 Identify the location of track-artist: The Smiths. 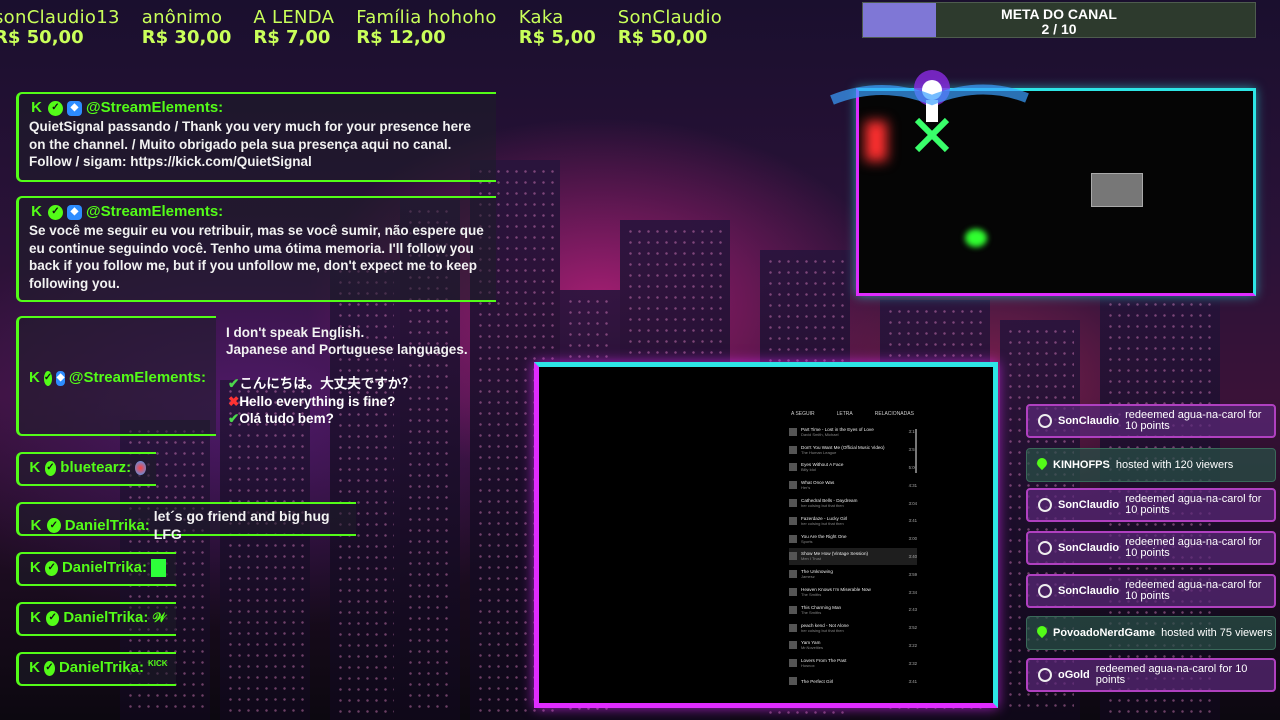
(811, 612).